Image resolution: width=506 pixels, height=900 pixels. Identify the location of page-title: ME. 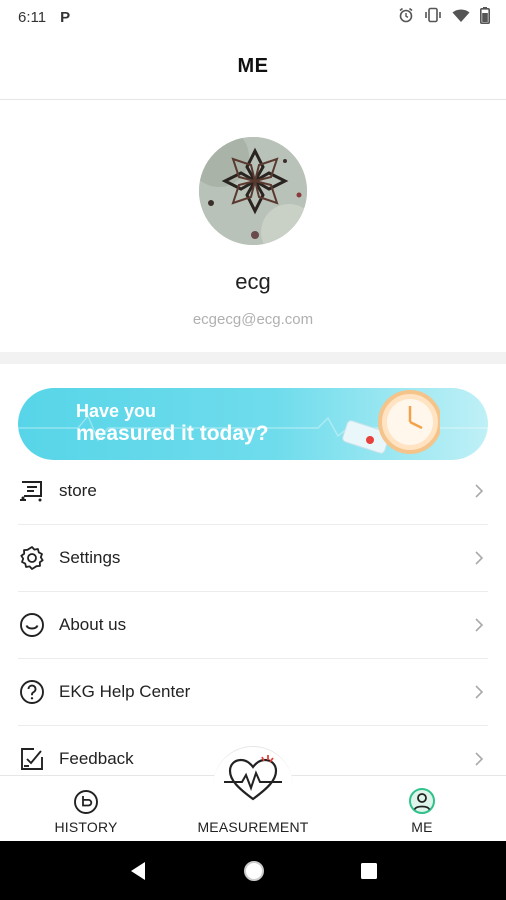
(253, 66).